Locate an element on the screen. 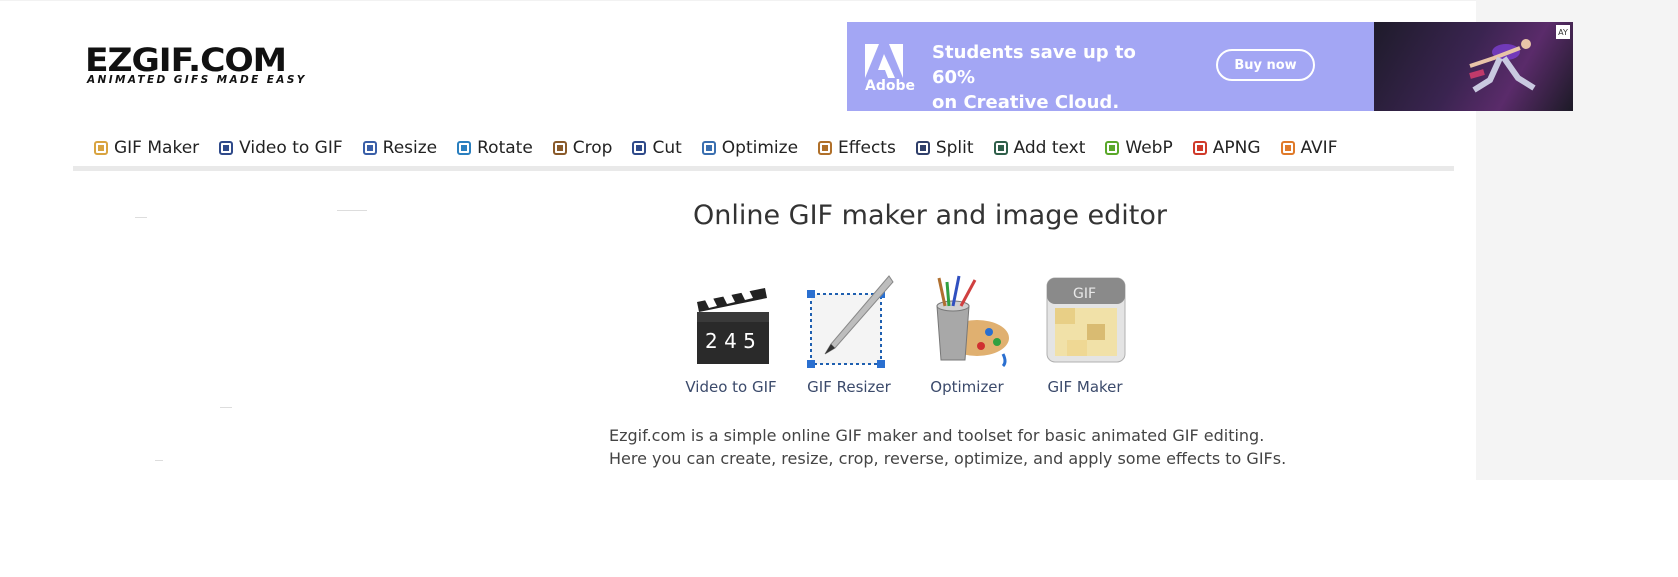  ad-choices-icon: AY is located at coordinates (1563, 32).